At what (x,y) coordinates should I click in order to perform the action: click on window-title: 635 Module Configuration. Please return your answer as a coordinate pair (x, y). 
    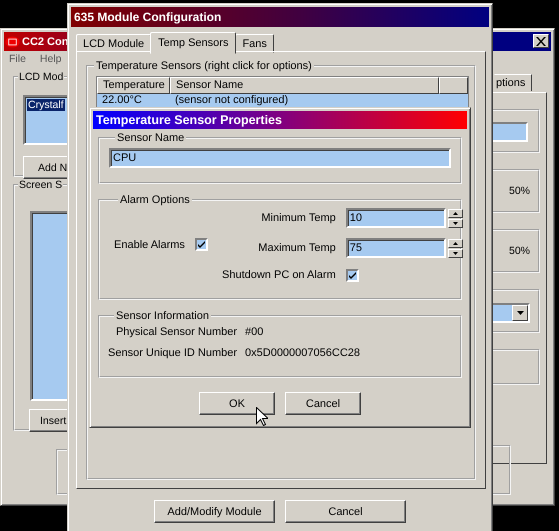
    Looking at the image, I should click on (147, 17).